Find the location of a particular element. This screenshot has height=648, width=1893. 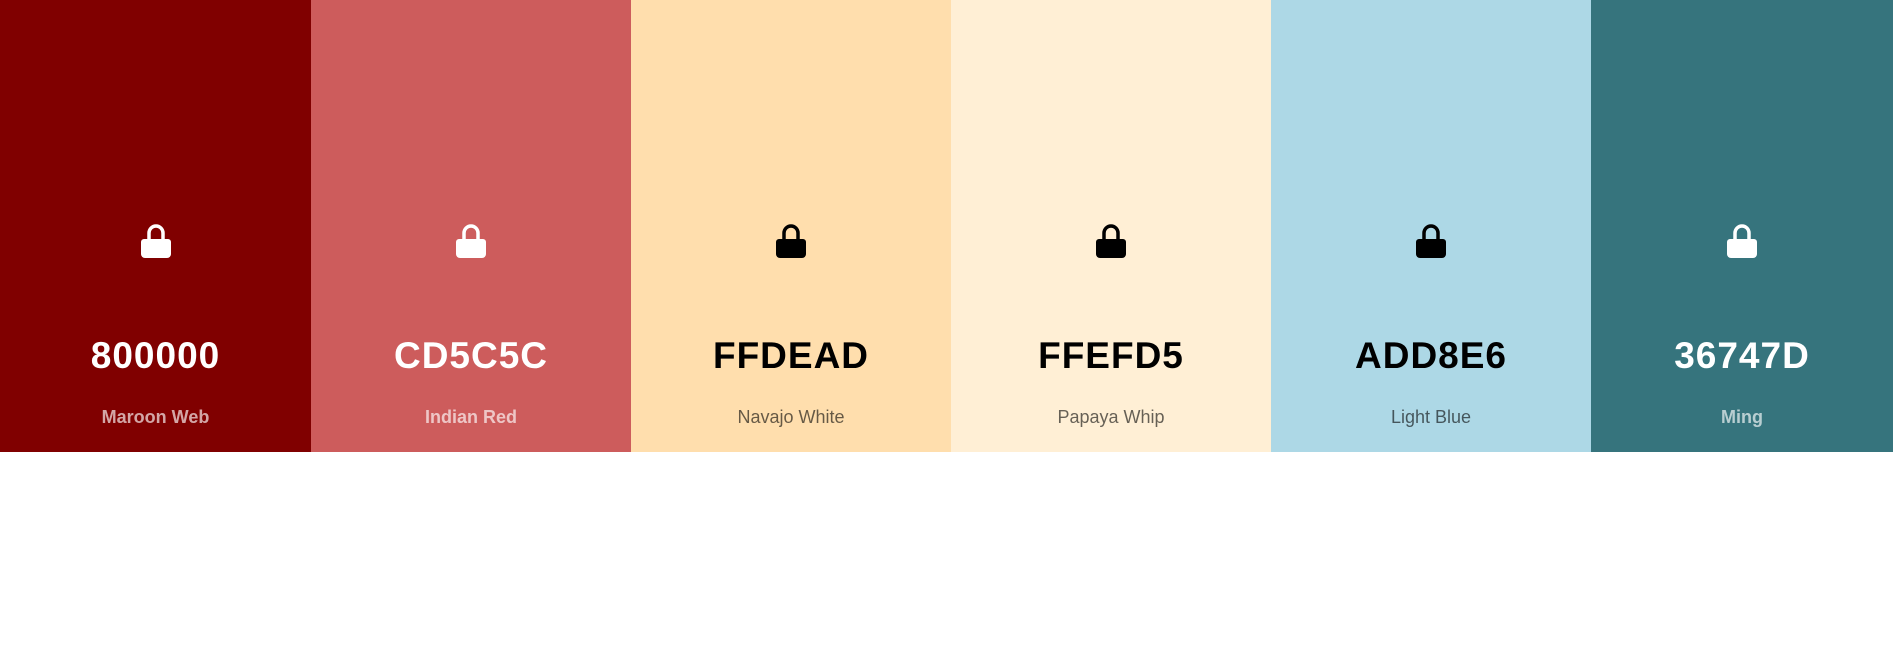

color-swatch-5: ADD8E6 Light Blue is located at coordinates (1431, 226).